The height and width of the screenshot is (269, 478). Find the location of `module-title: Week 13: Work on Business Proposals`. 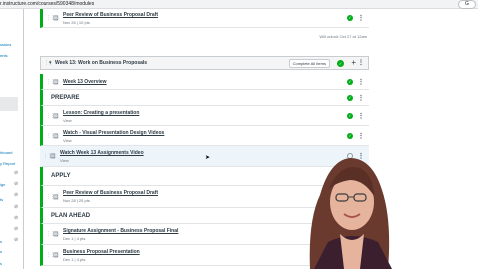

module-title: Week 13: Work on Business Proposals is located at coordinates (101, 63).